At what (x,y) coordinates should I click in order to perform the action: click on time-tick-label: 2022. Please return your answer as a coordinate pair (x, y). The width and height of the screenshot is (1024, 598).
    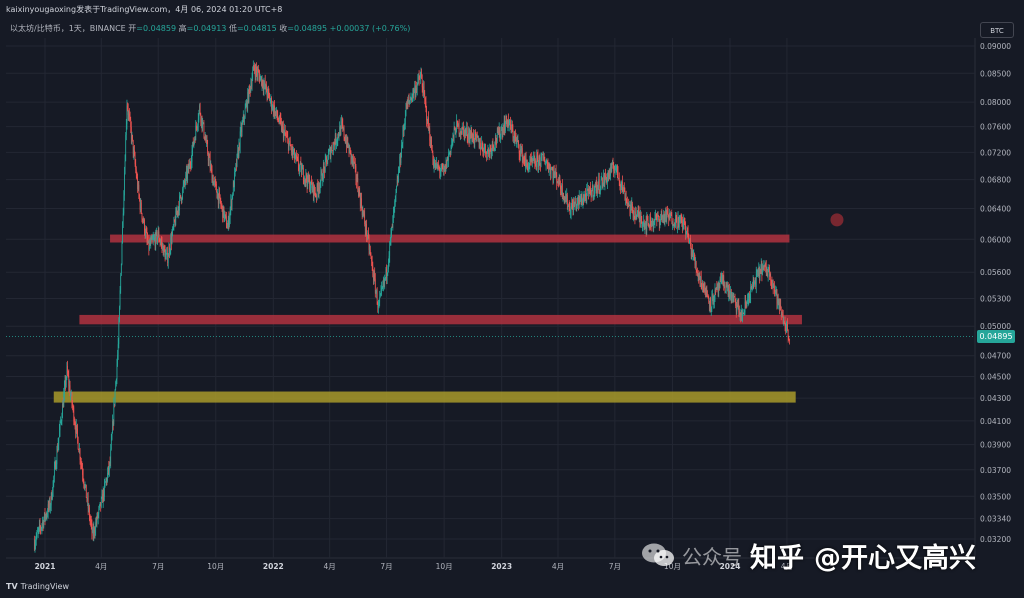
    Looking at the image, I should click on (273, 566).